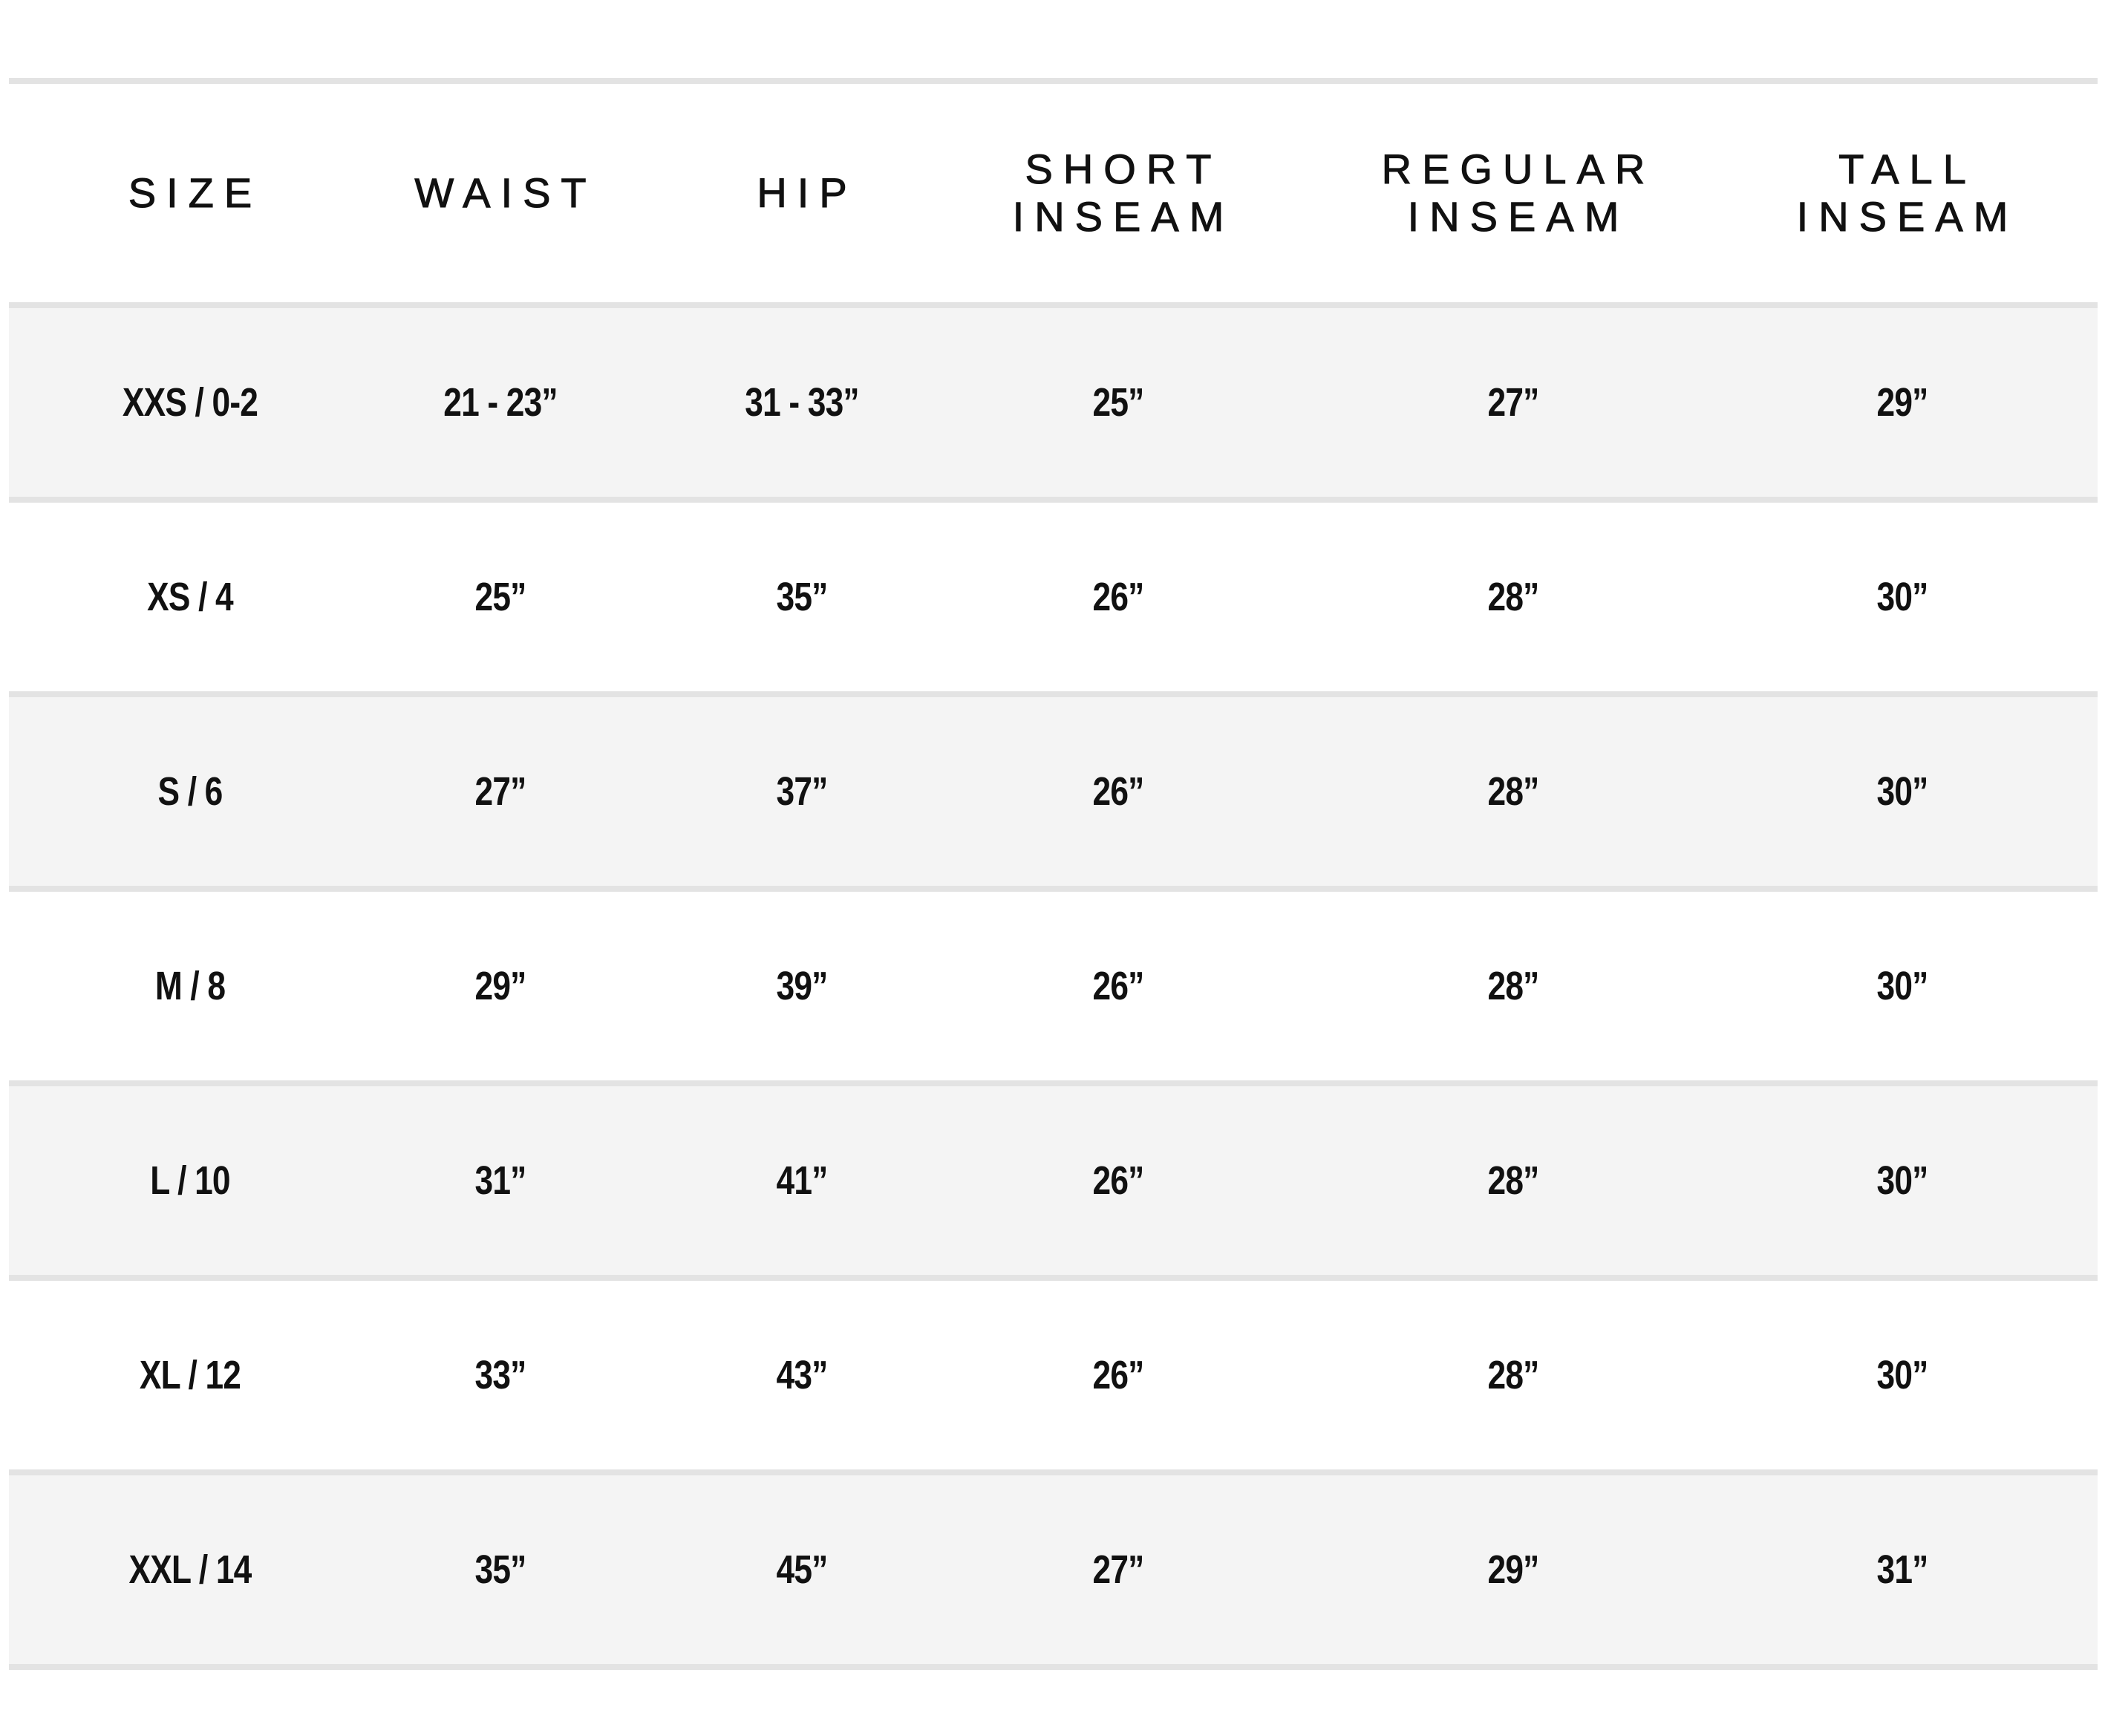 The width and height of the screenshot is (2105, 1736). What do you see at coordinates (190, 791) in the screenshot?
I see `cell-size: S / 6` at bounding box center [190, 791].